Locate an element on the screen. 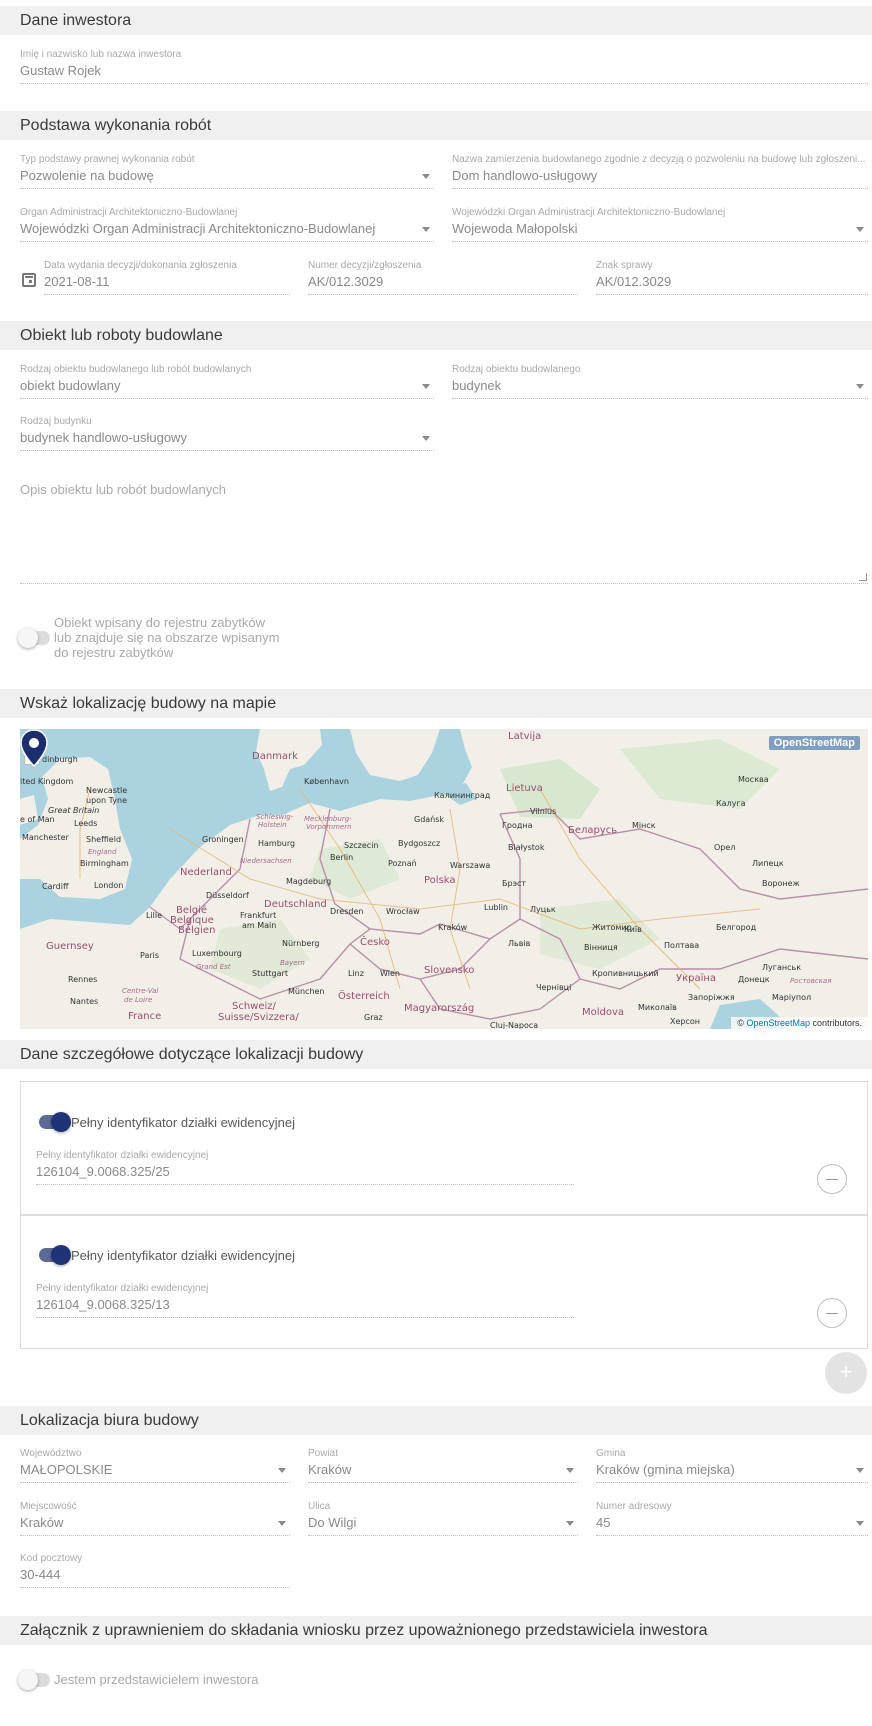 The height and width of the screenshot is (1726, 872). postal-code-field: Kod pocztowy 30-444 is located at coordinates (155, 1570).